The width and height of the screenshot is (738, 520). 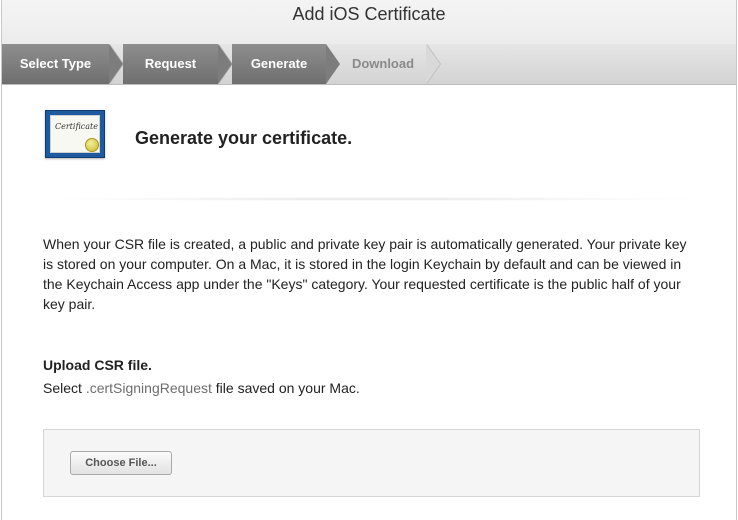 I want to click on step-label: Request, so click(x=170, y=63).